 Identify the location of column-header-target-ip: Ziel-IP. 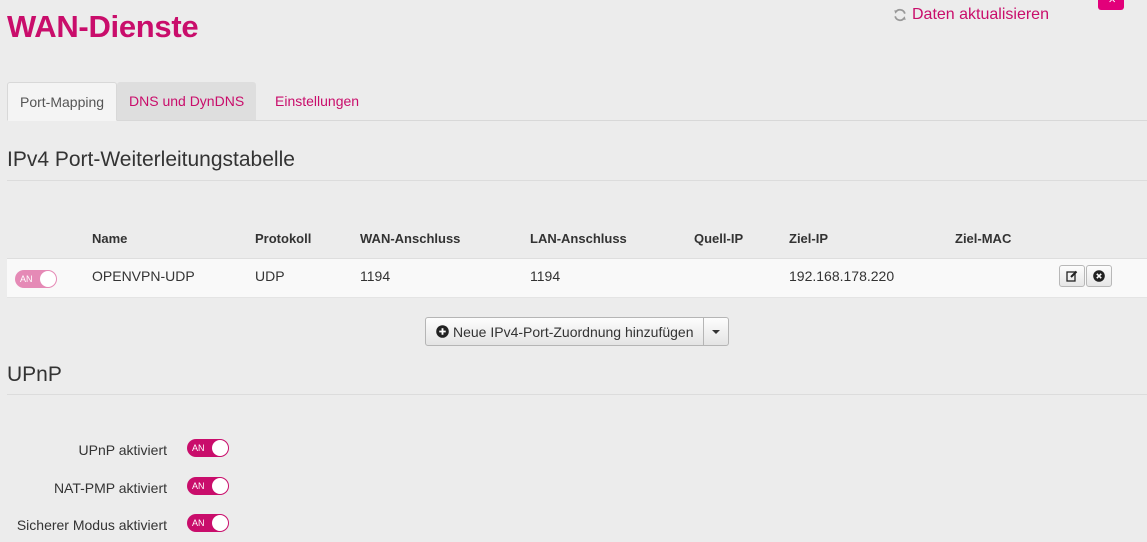
(809, 238).